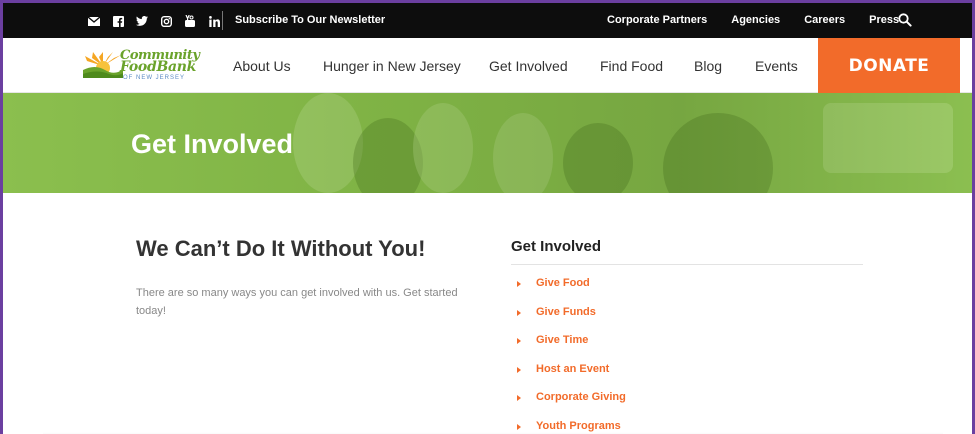 The image size is (975, 434). Describe the element at coordinates (158, 67) in the screenshot. I see `logo-text-foodbank: FoodBank` at that location.